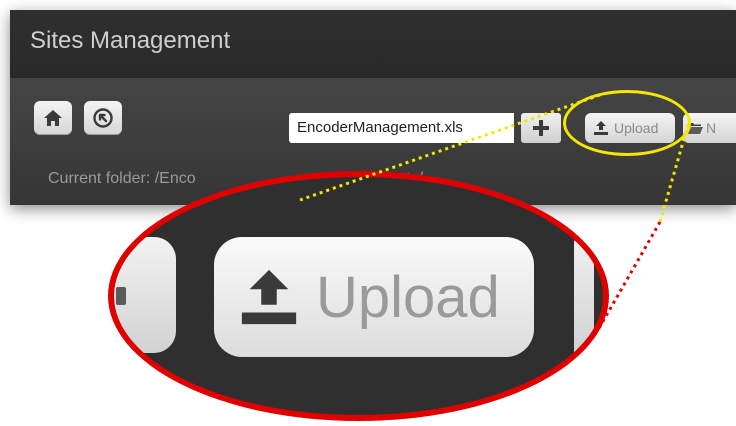 Image resolution: width=736 pixels, height=426 pixels. I want to click on home-icon, so click(53, 118).